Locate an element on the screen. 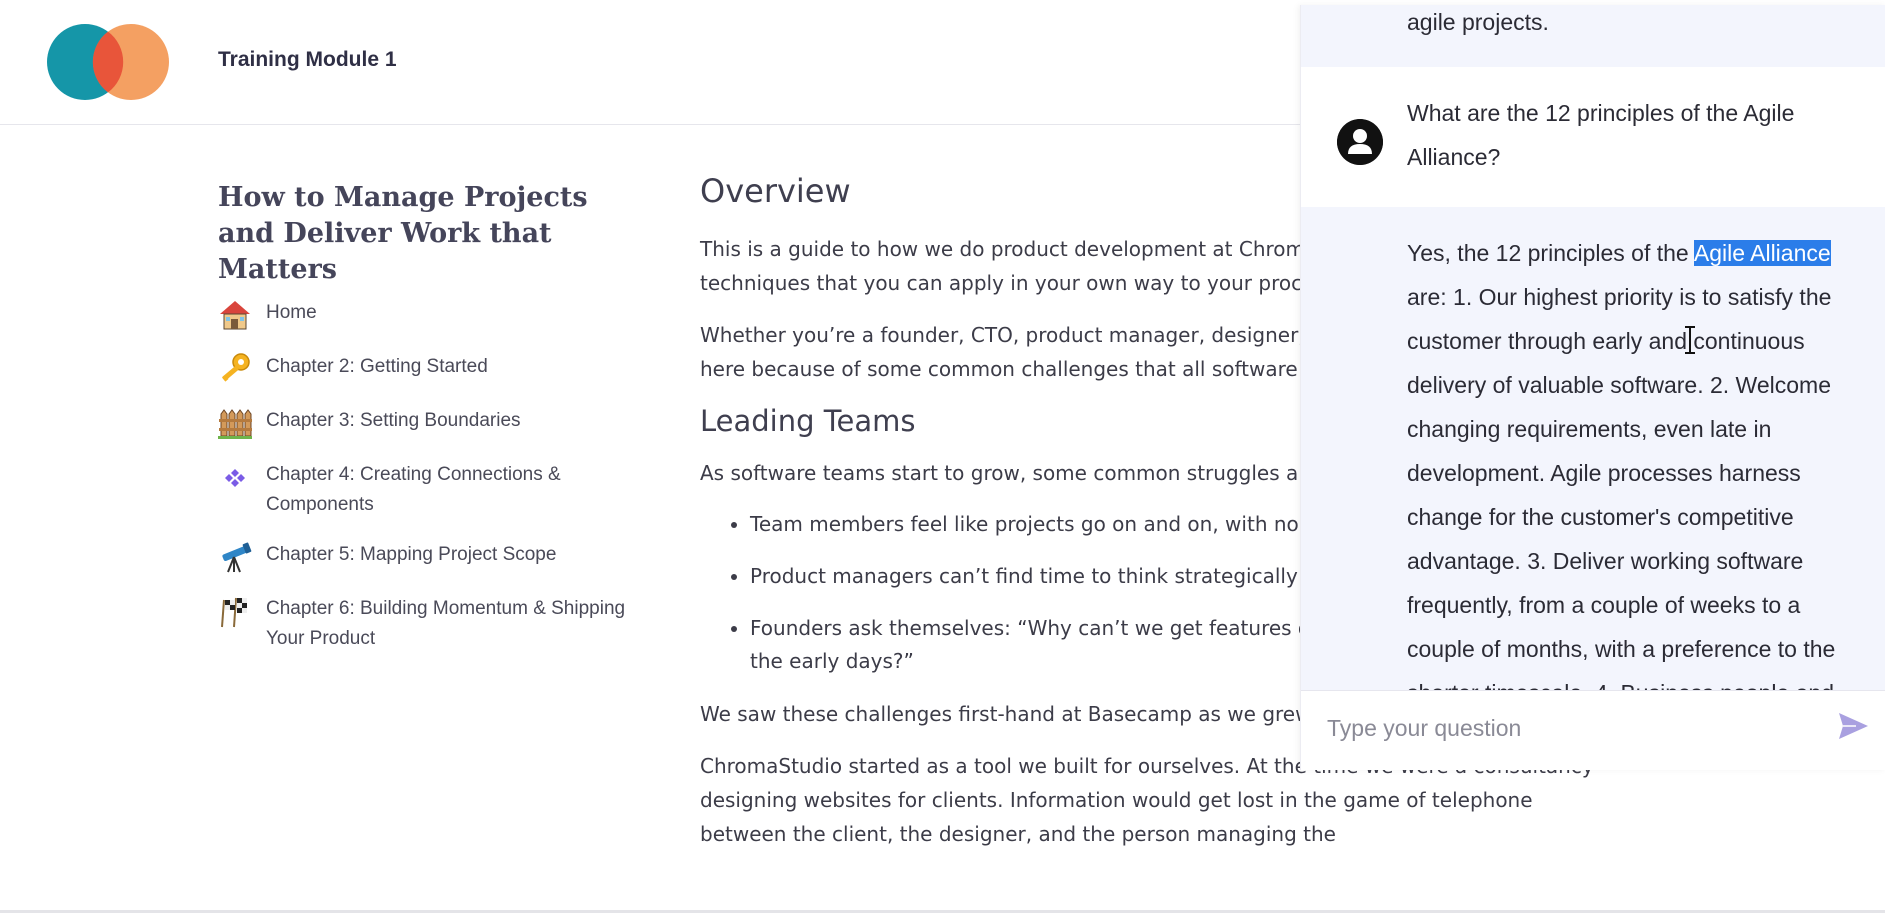  answer-prefix: Yes, the 12 principles of the is located at coordinates (1550, 253).